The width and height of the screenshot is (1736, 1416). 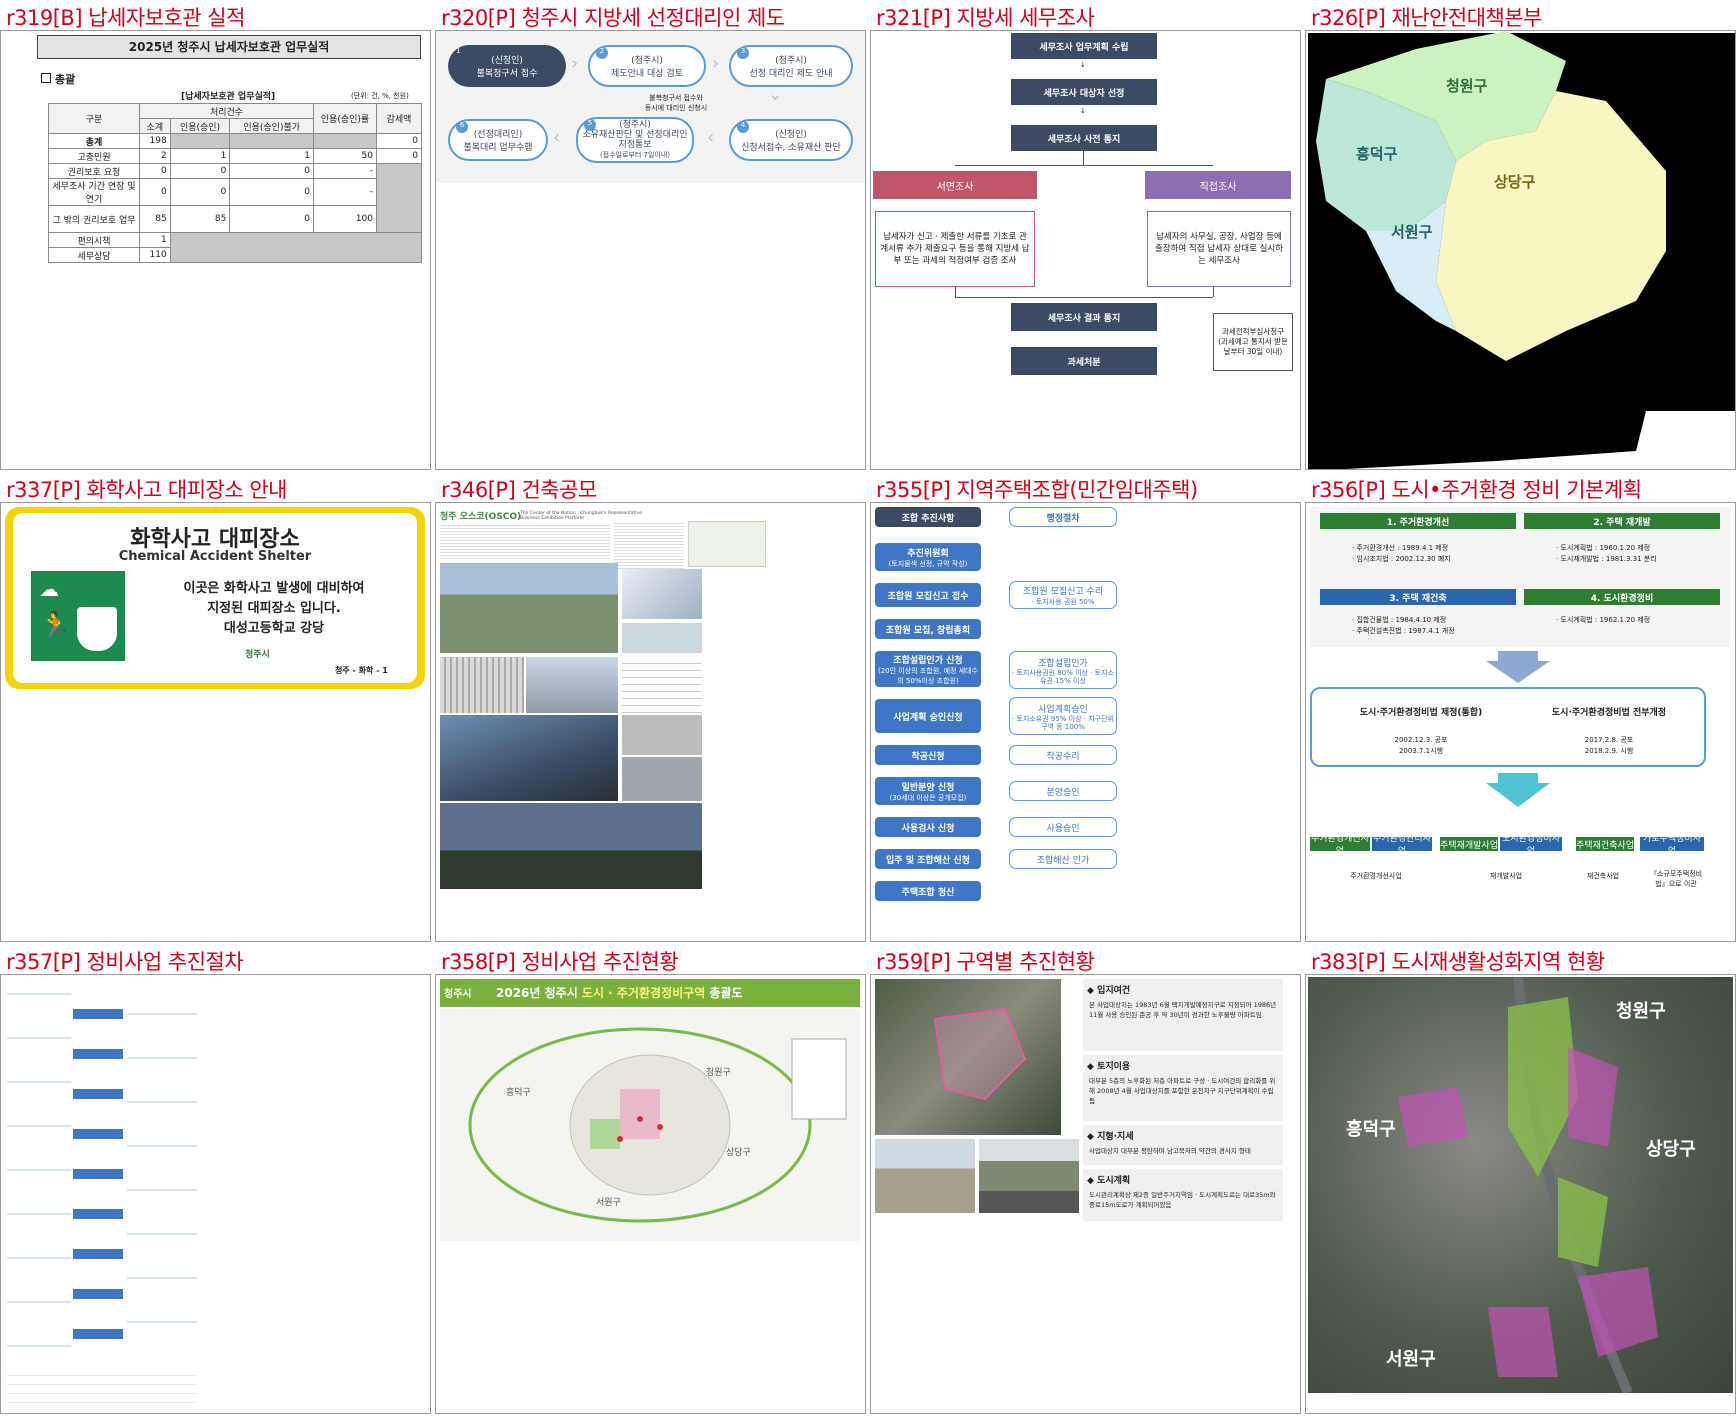 I want to click on flow-note: 불복청구서 접수와 동시에 대리인 신청시, so click(x=676, y=103).